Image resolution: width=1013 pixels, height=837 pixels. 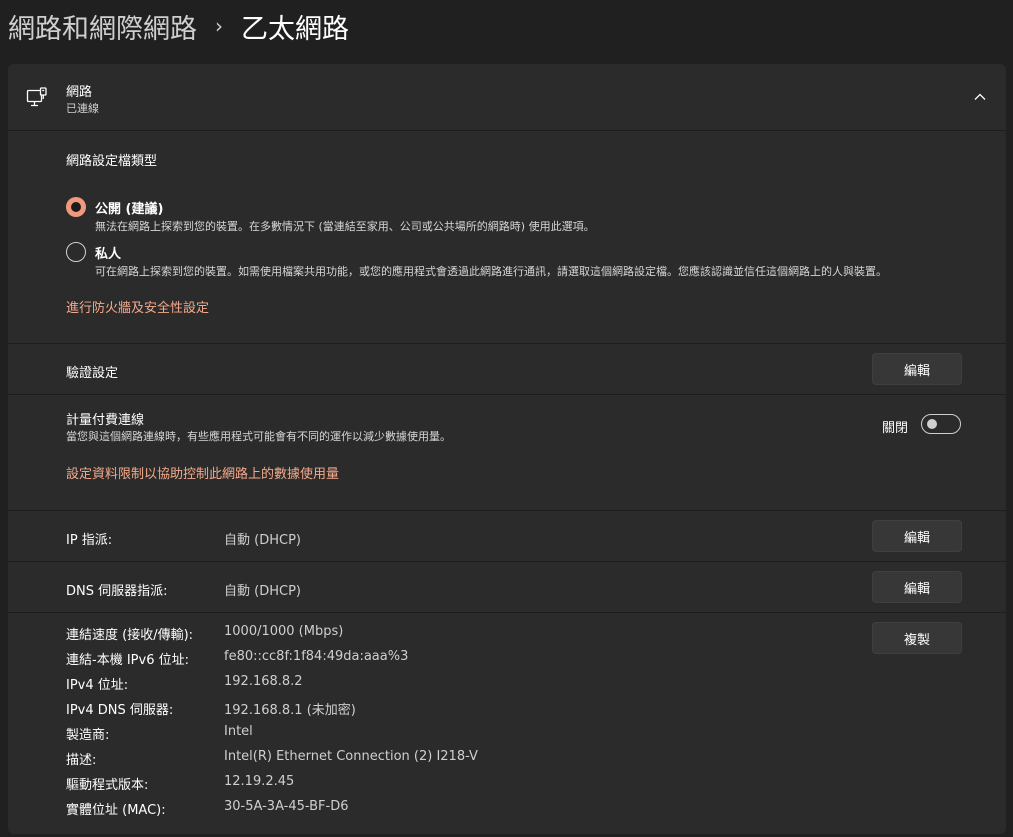 What do you see at coordinates (120, 710) in the screenshot?
I see `property-label: IPv4 DNS 伺服器:` at bounding box center [120, 710].